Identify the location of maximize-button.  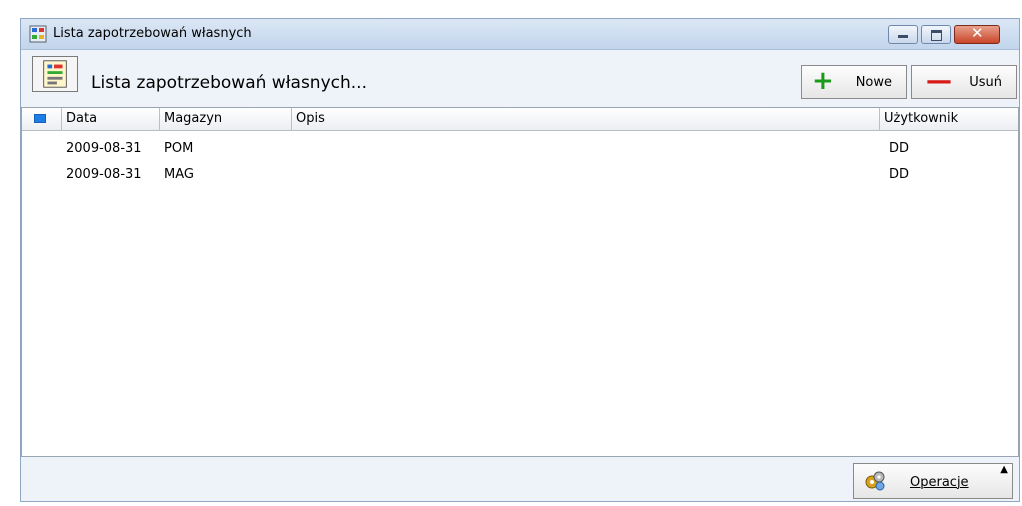
(936, 34).